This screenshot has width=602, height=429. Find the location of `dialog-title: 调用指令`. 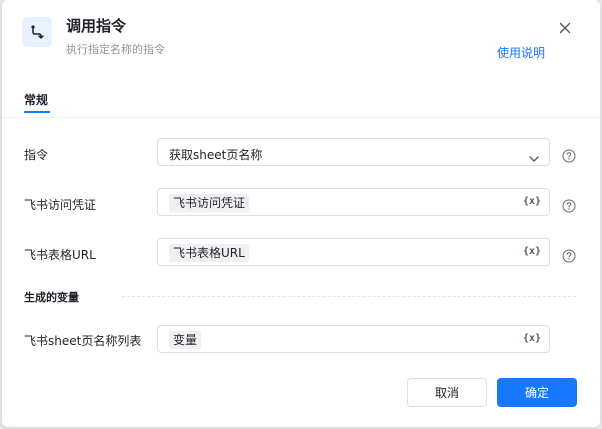

dialog-title: 调用指令 is located at coordinates (96, 26).